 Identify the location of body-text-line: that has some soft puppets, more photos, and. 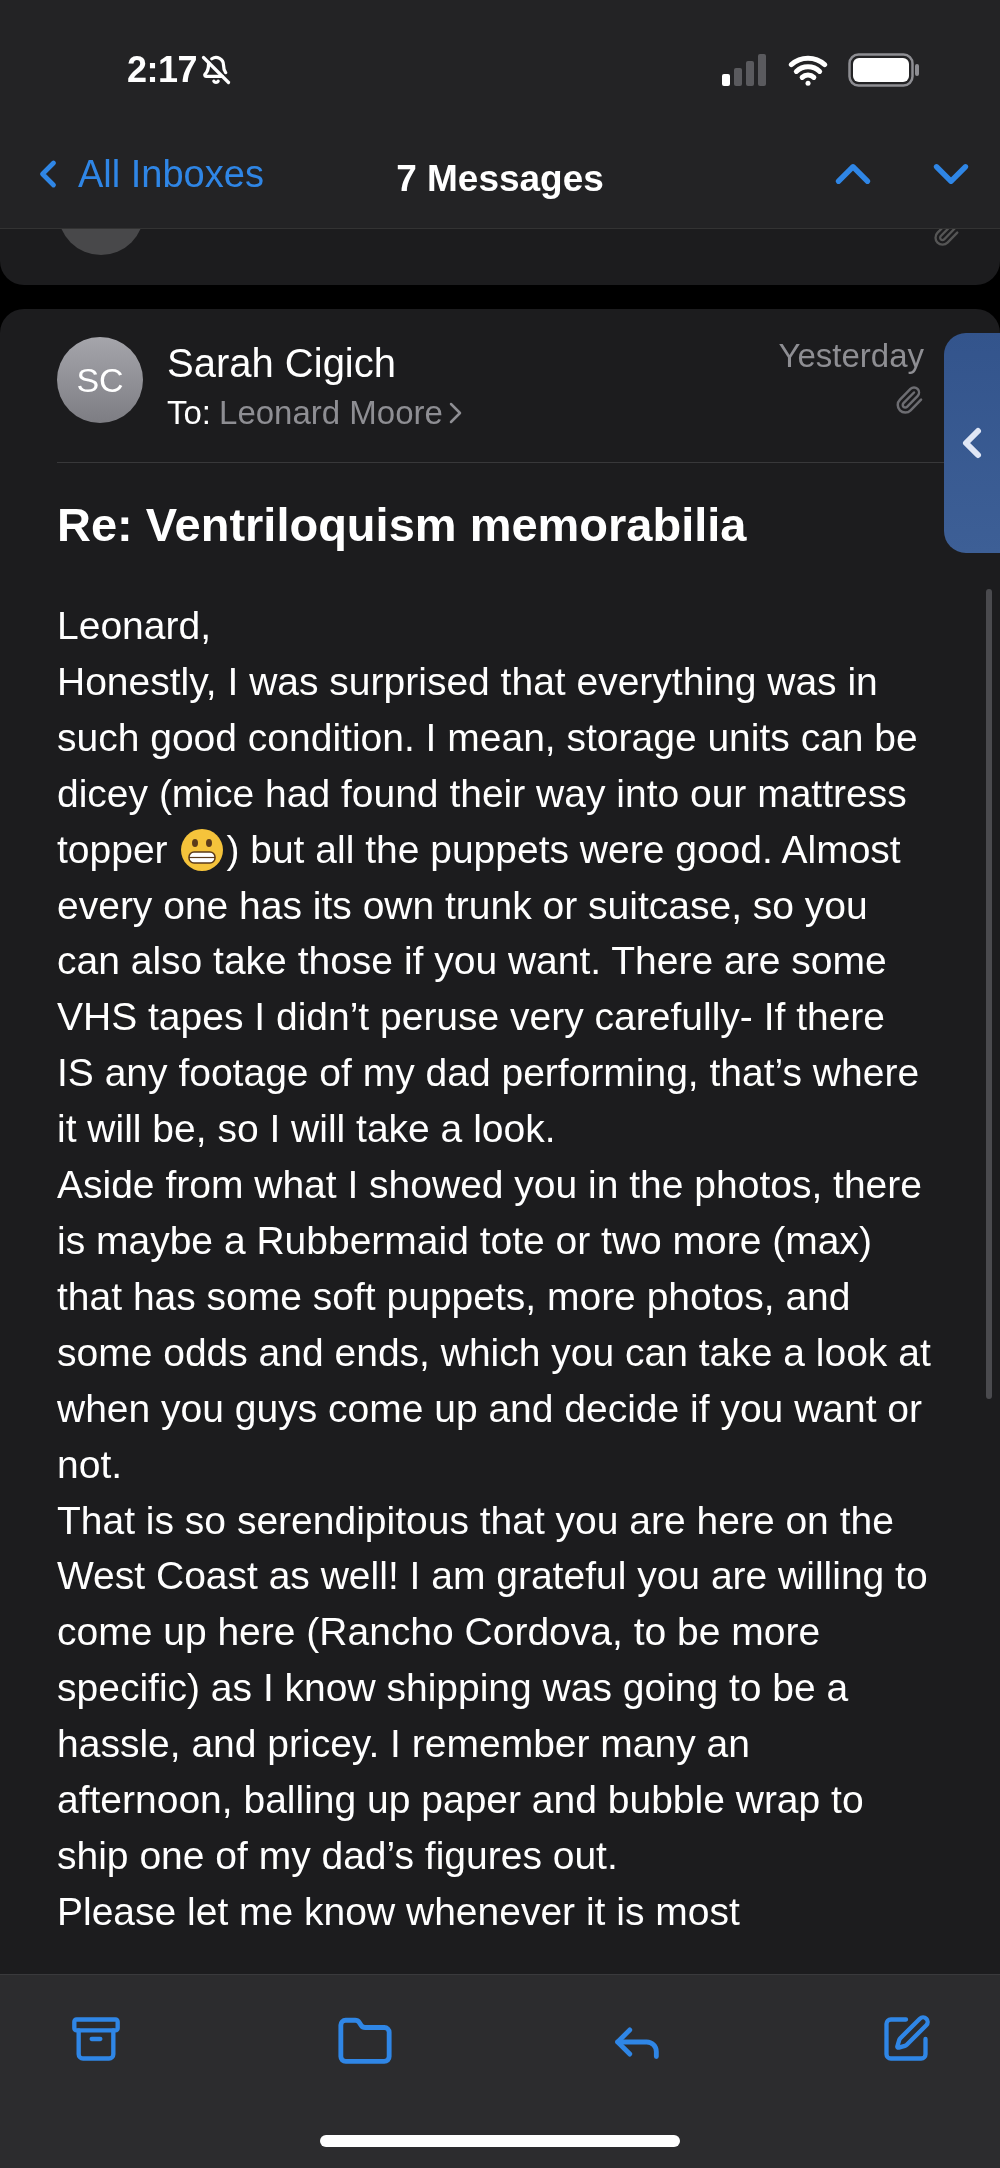
(454, 1296).